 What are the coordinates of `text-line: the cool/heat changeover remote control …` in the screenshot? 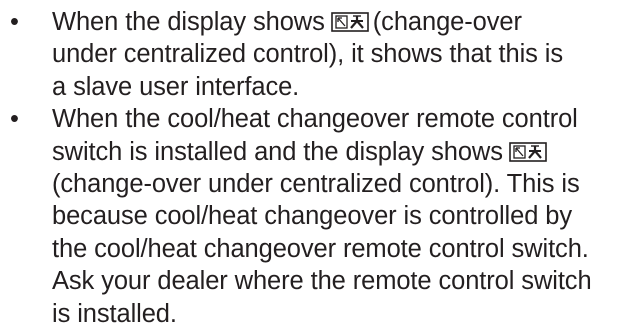 It's located at (320, 248).